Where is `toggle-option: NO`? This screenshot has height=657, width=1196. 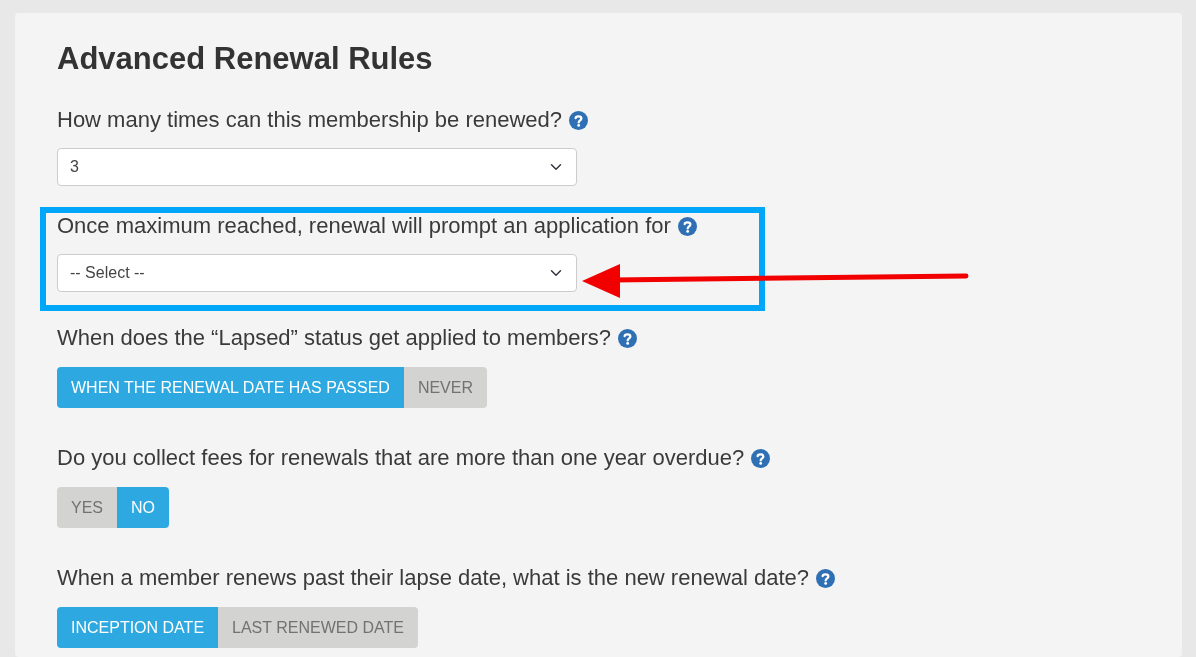
toggle-option: NO is located at coordinates (143, 507).